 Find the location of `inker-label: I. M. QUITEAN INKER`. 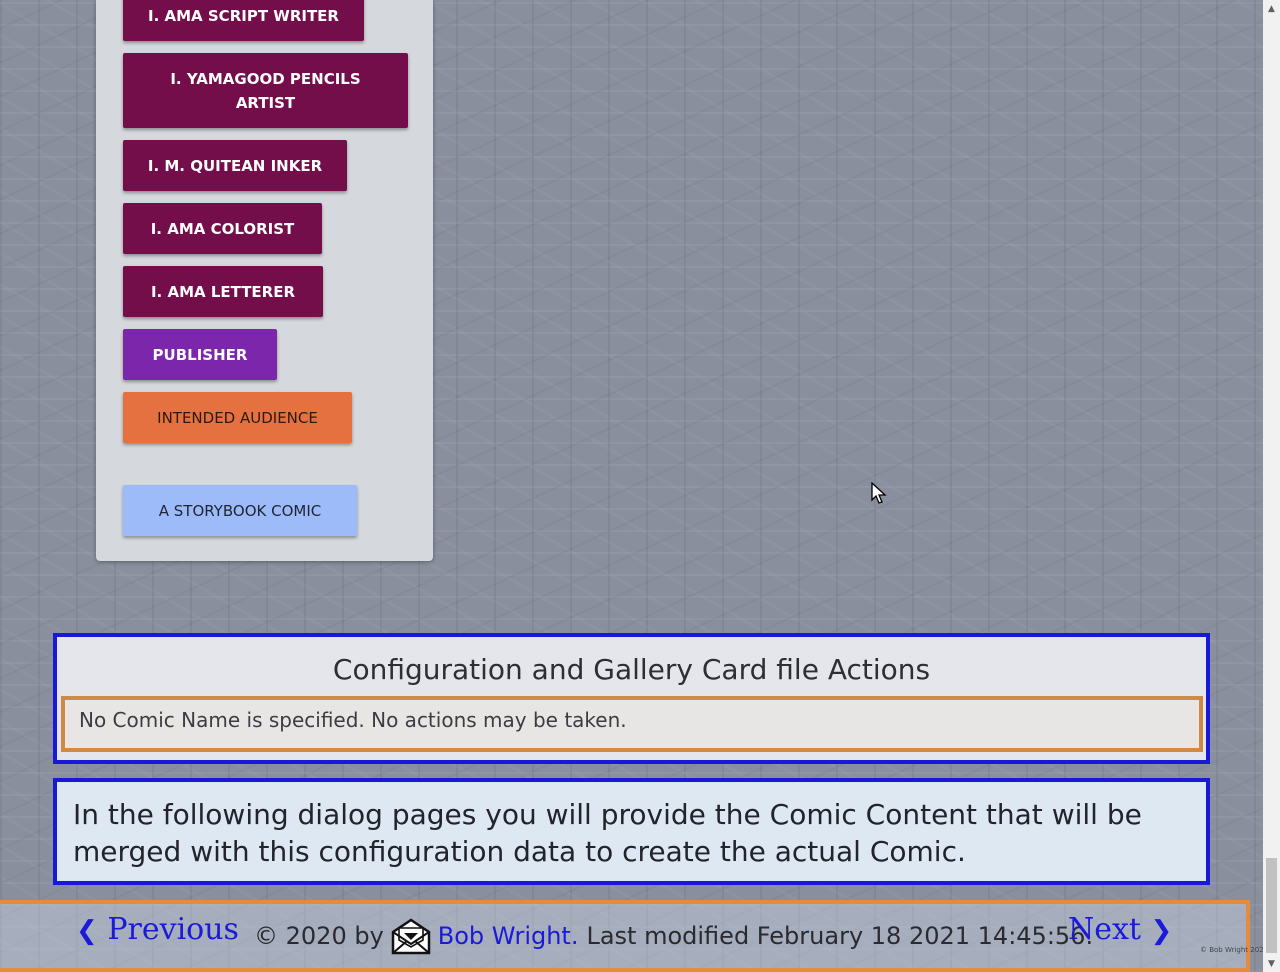

inker-label: I. M. QUITEAN INKER is located at coordinates (235, 165).